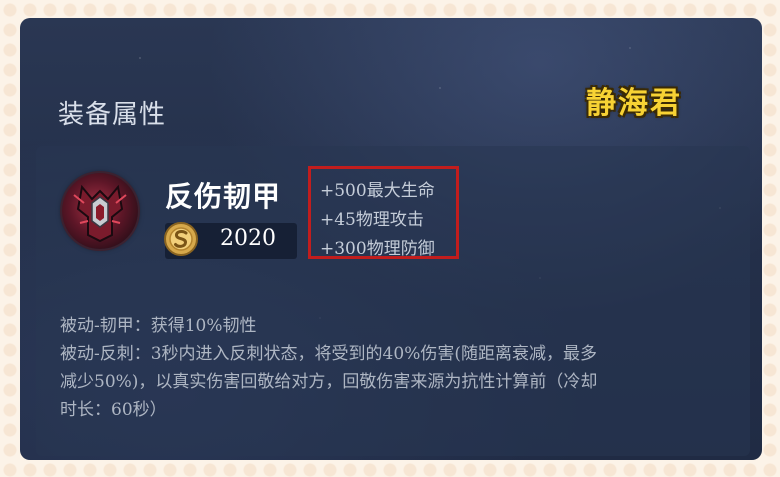 Image resolution: width=780 pixels, height=477 pixels. What do you see at coordinates (329, 382) in the screenshot?
I see `passive-counter-line-2: 减少50%)，以真实伤害回敬给对方，回敬伤害来源为抗性计算前（冷却` at bounding box center [329, 382].